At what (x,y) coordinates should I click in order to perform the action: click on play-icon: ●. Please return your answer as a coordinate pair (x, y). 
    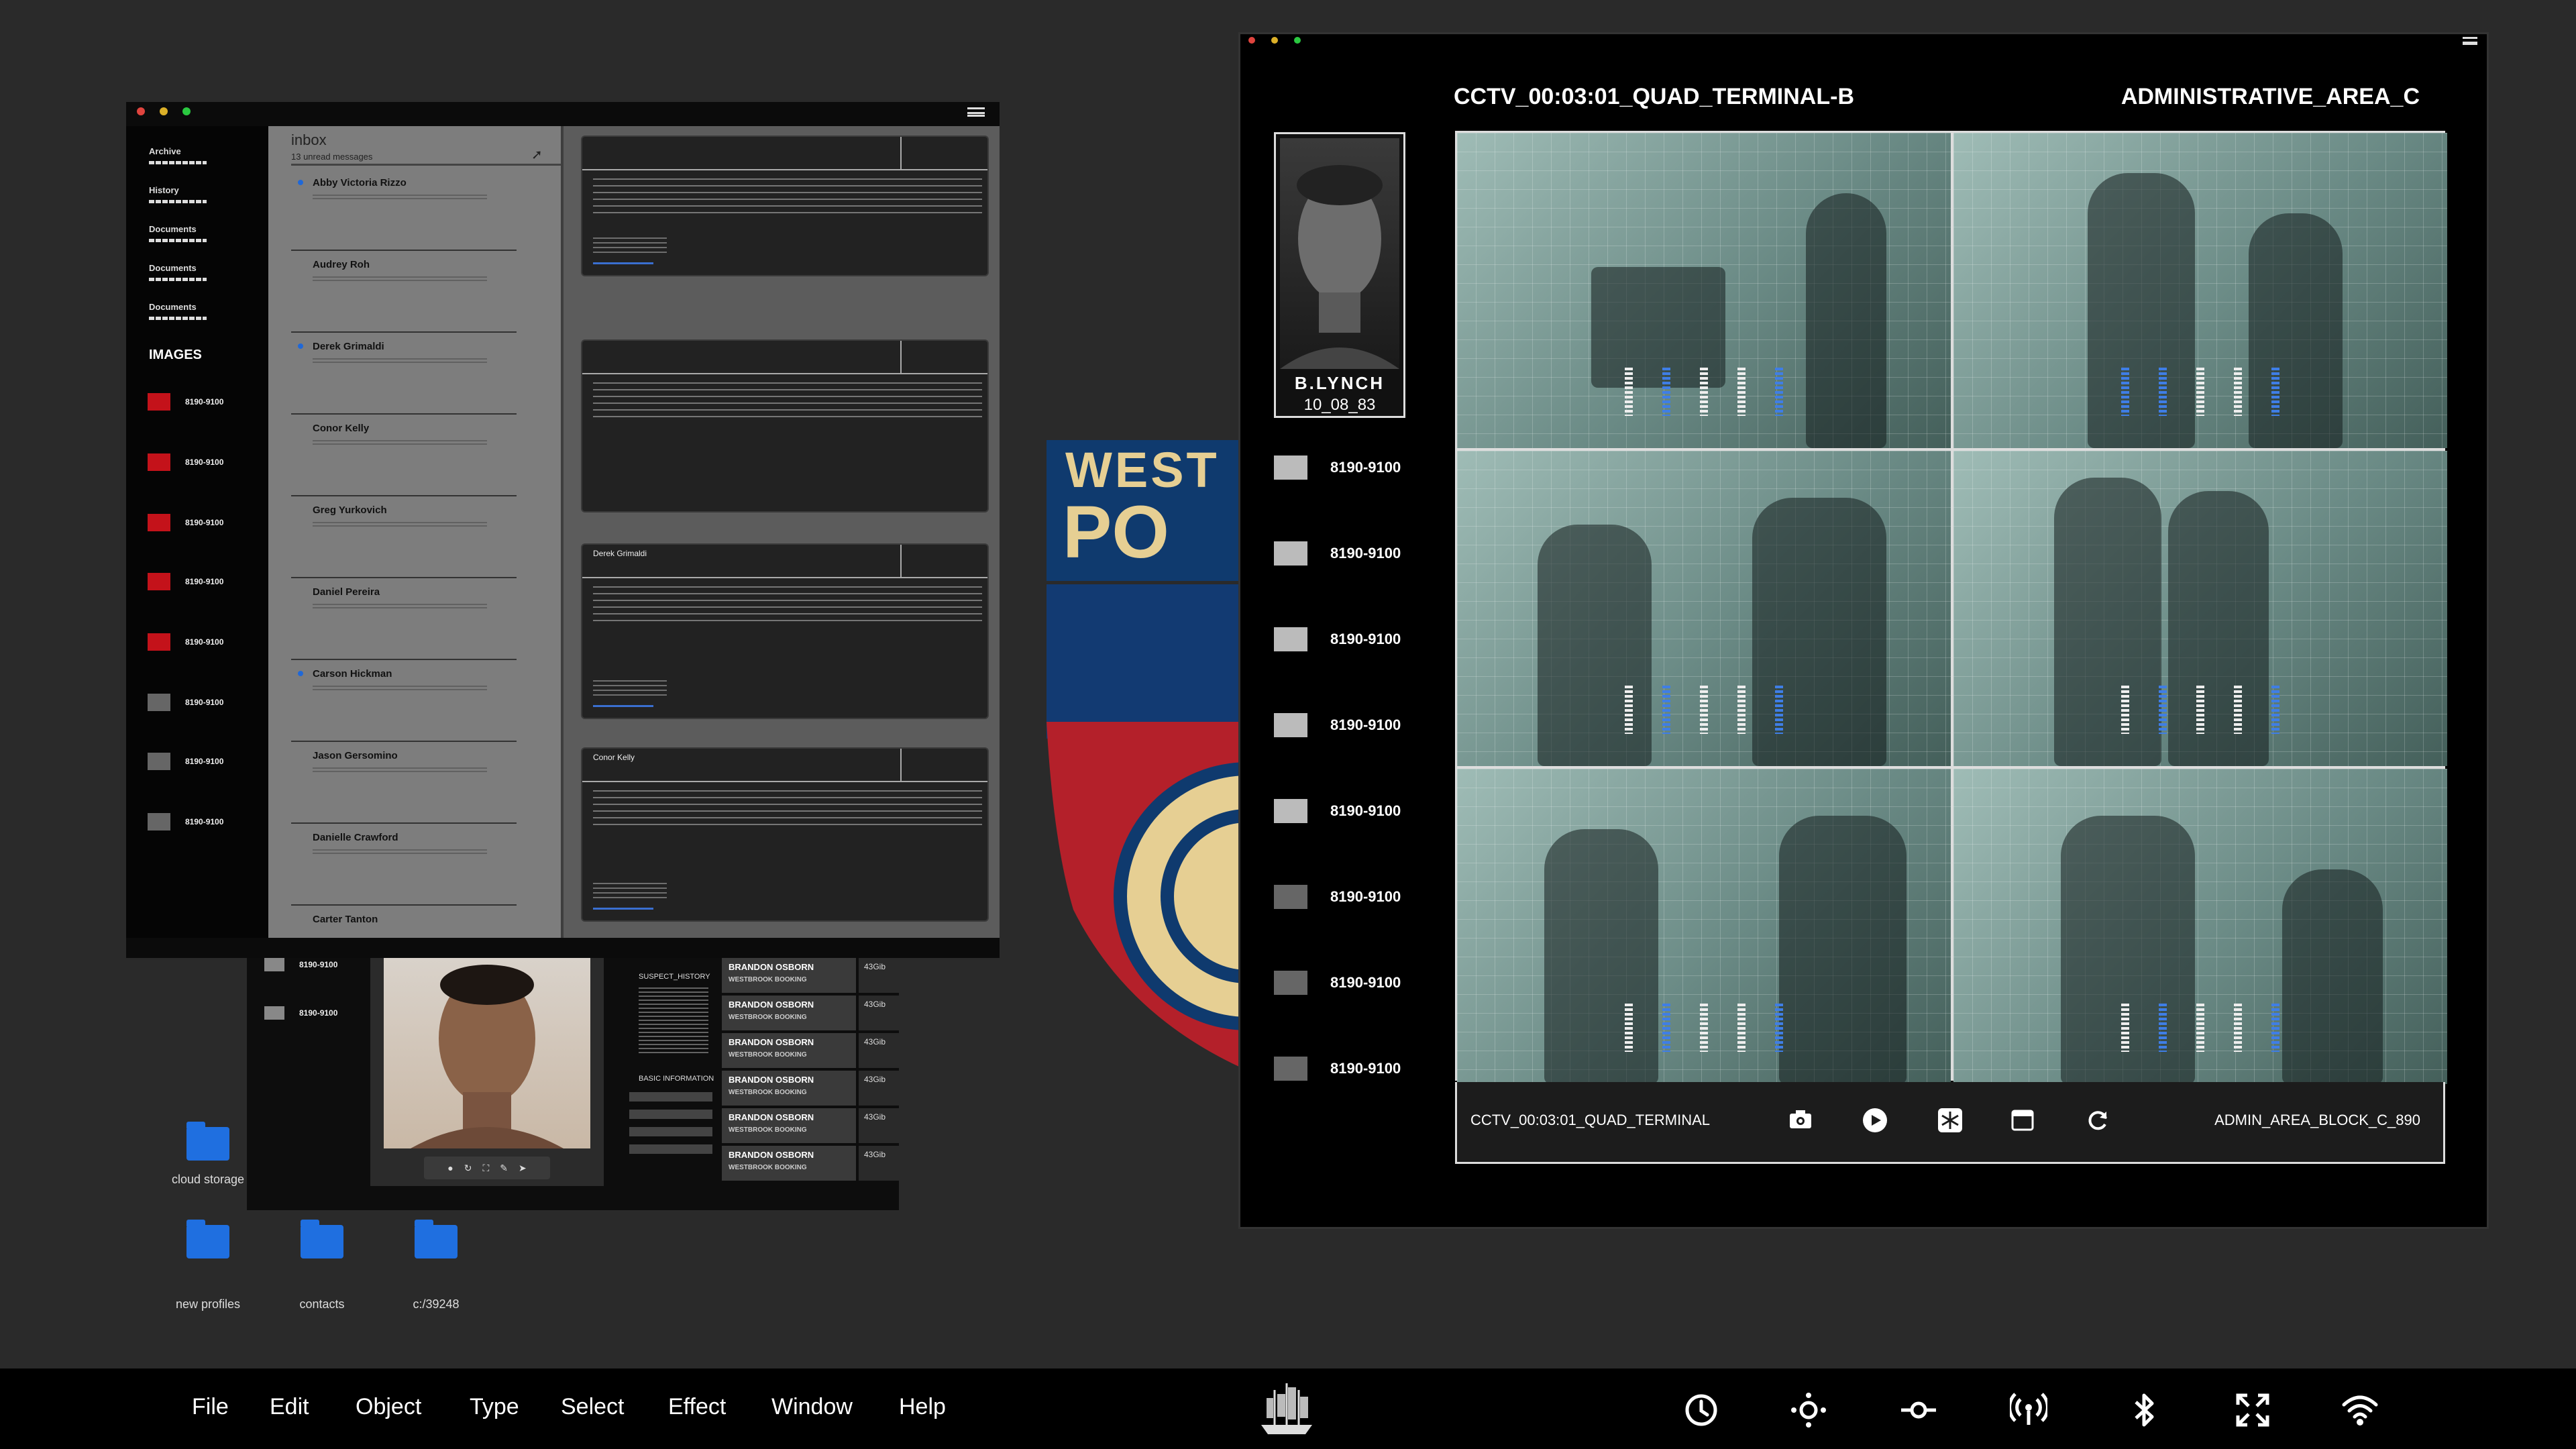
    Looking at the image, I should click on (450, 1168).